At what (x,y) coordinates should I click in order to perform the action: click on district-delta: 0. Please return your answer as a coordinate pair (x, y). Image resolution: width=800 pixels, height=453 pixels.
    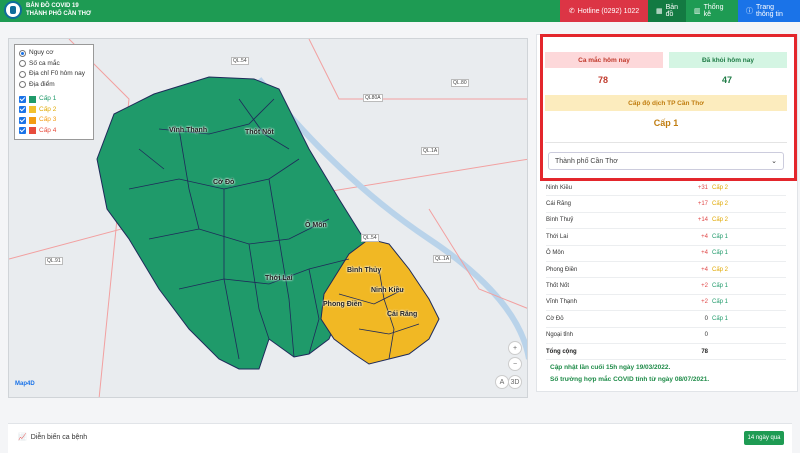
    Looking at the image, I should click on (706, 318).